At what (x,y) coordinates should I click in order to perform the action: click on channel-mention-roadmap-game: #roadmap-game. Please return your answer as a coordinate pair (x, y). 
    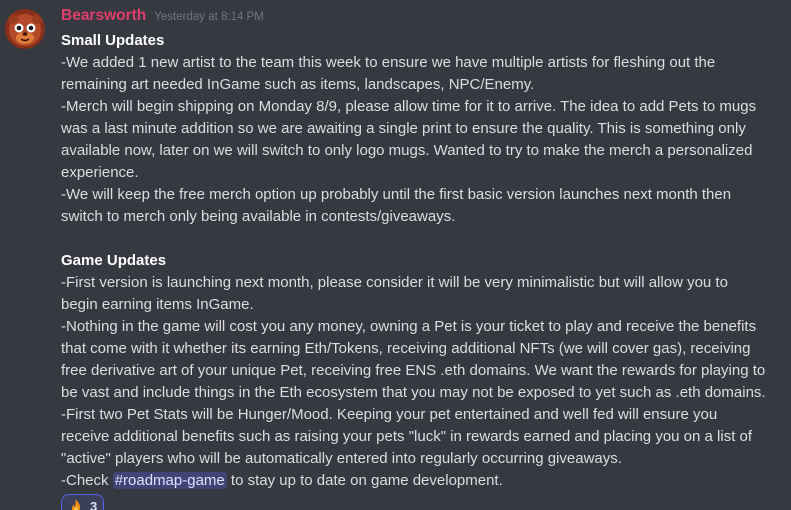
    Looking at the image, I should click on (169, 480).